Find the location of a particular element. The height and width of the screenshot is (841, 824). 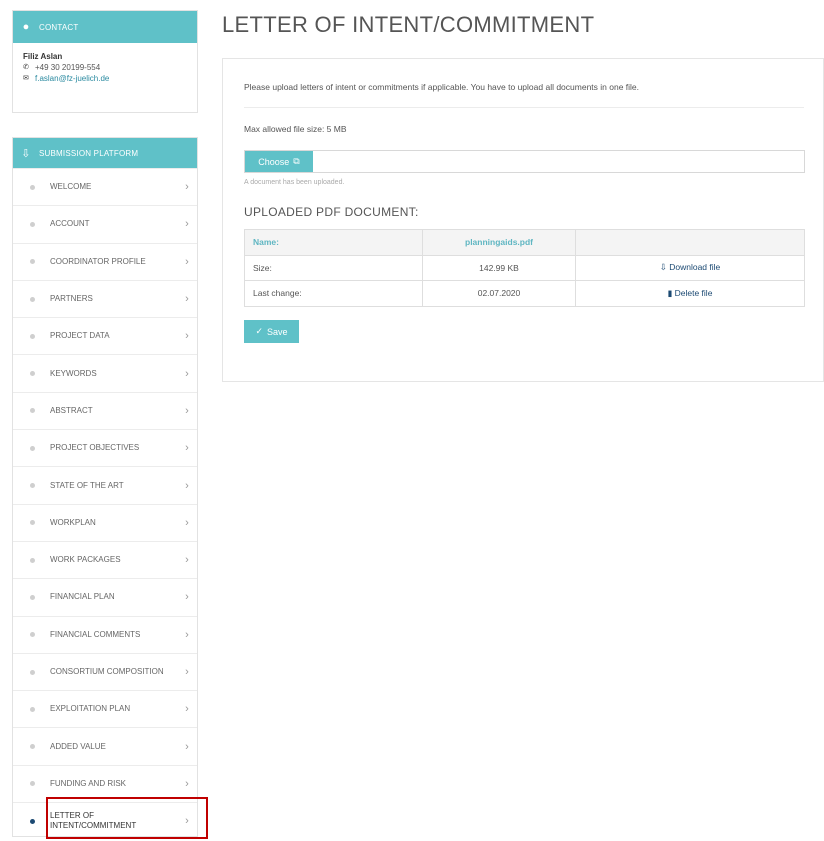

download-cell: ⇩ Download file is located at coordinates (690, 267).